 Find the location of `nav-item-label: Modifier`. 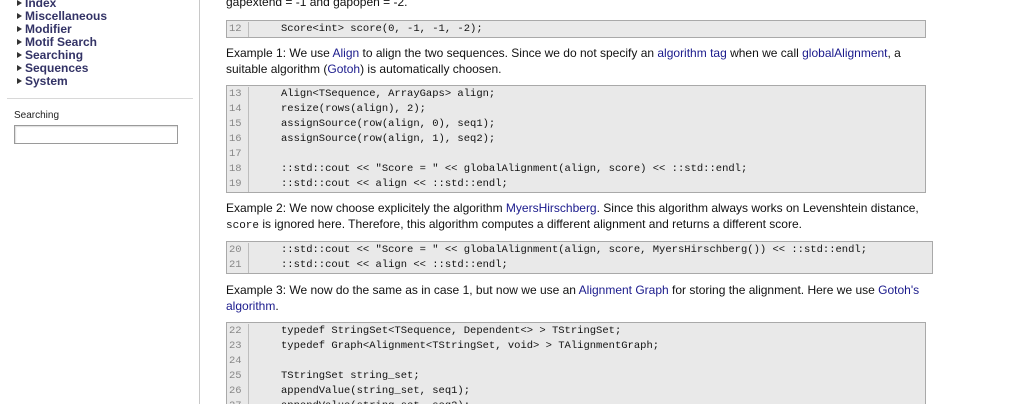

nav-item-label: Modifier is located at coordinates (48, 29).